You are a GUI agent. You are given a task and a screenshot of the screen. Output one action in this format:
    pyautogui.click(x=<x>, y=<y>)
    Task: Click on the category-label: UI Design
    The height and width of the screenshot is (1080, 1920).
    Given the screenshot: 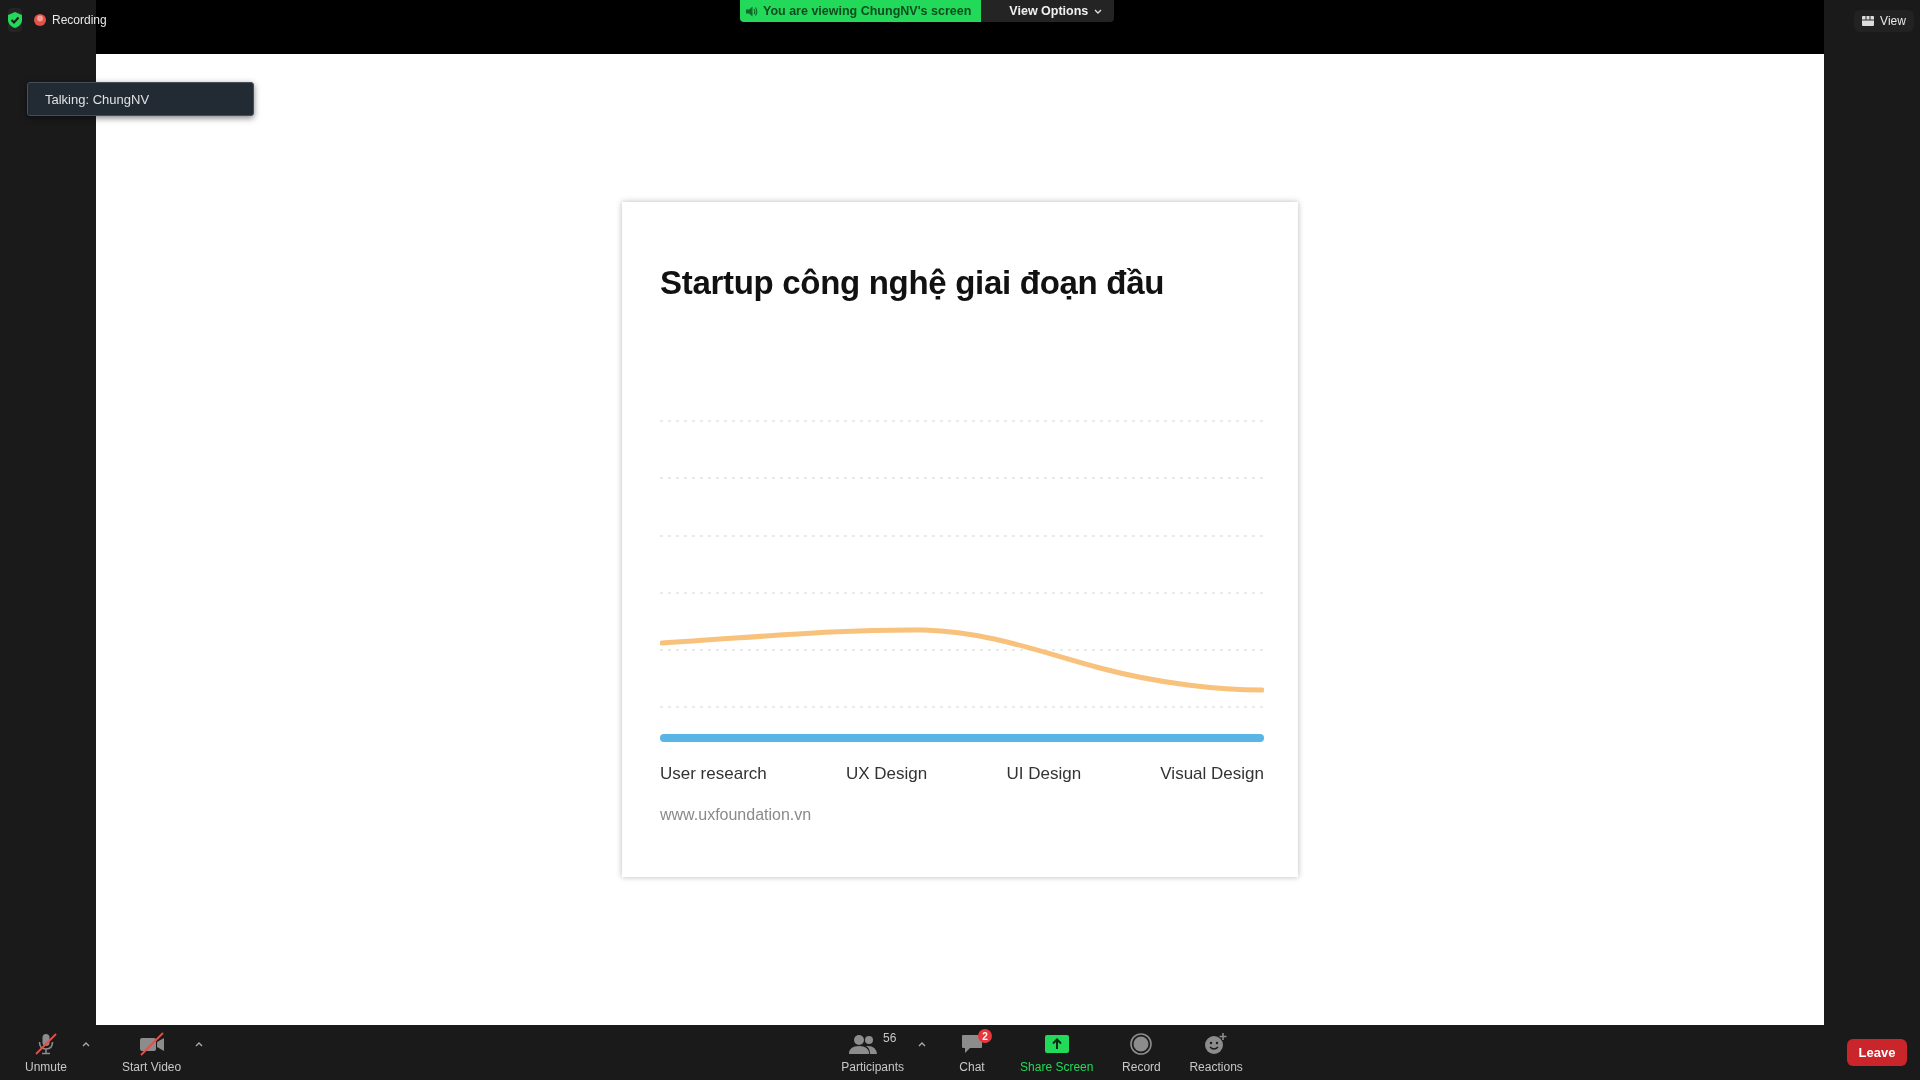 What is the action you would take?
    pyautogui.click(x=1044, y=774)
    